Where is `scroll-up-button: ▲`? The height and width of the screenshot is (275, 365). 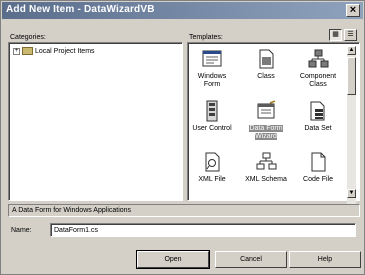 scroll-up-button: ▲ is located at coordinates (351, 50).